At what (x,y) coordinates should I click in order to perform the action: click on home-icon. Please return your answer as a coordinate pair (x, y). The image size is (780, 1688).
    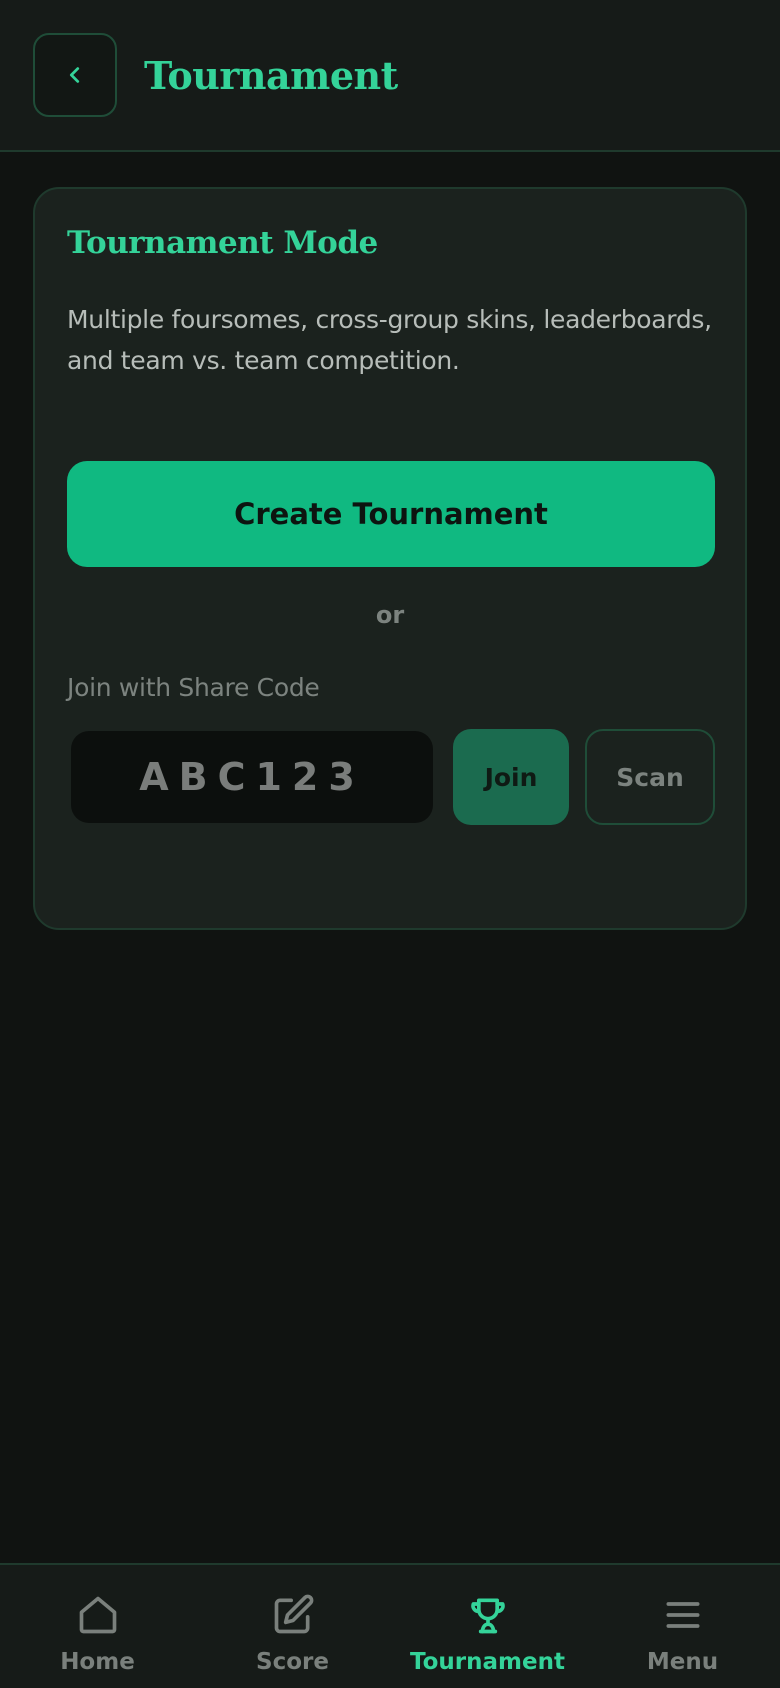
    Looking at the image, I should click on (97, 1615).